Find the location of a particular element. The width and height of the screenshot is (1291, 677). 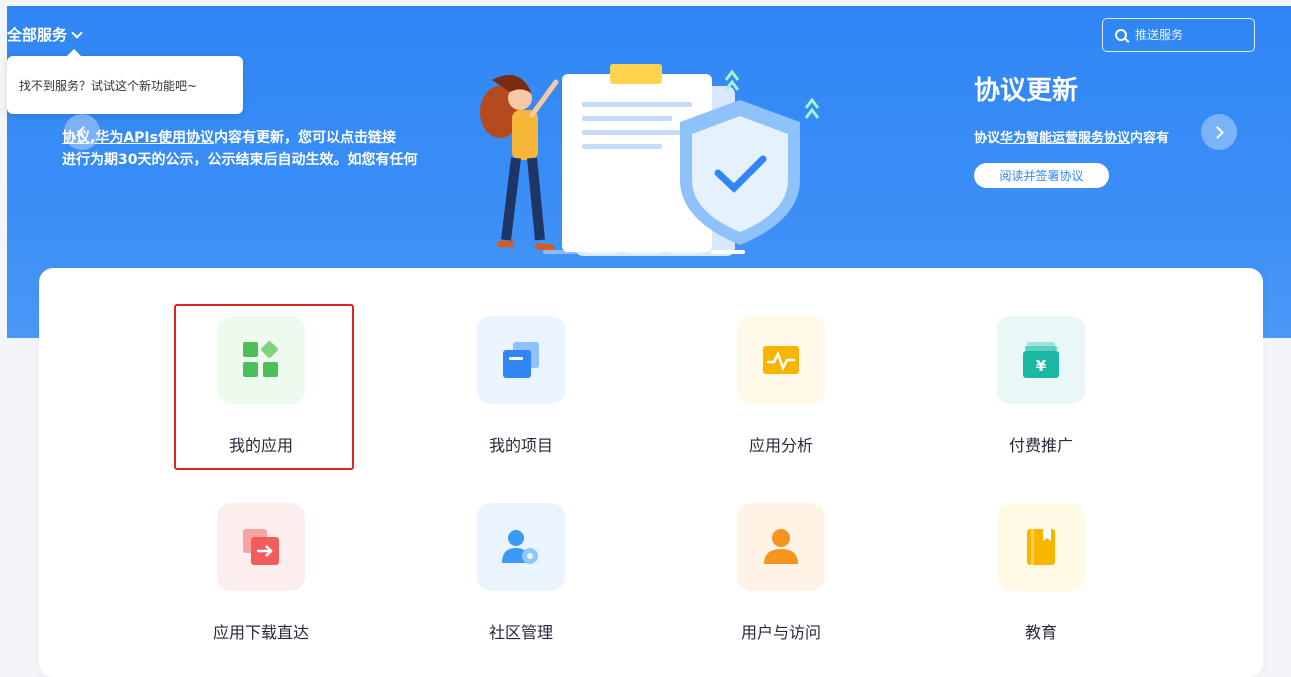

service-education: 教育 is located at coordinates (1041, 573).